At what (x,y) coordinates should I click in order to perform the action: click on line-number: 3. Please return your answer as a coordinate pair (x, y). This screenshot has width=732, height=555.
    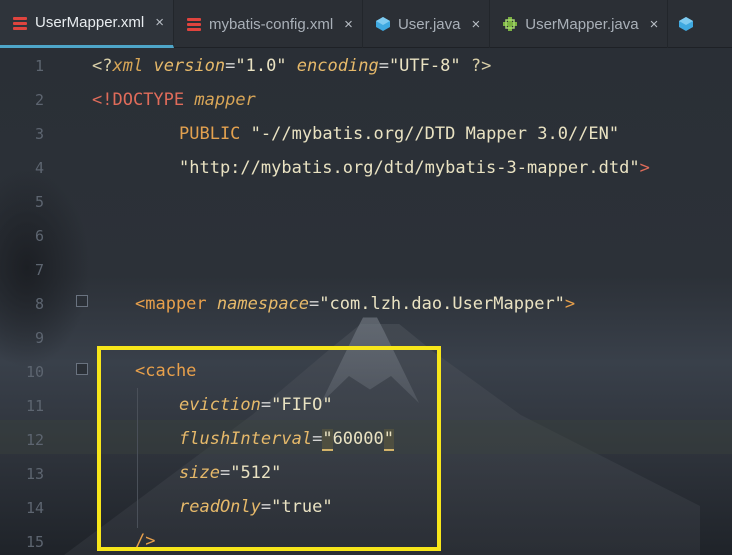
    Looking at the image, I should click on (39, 134).